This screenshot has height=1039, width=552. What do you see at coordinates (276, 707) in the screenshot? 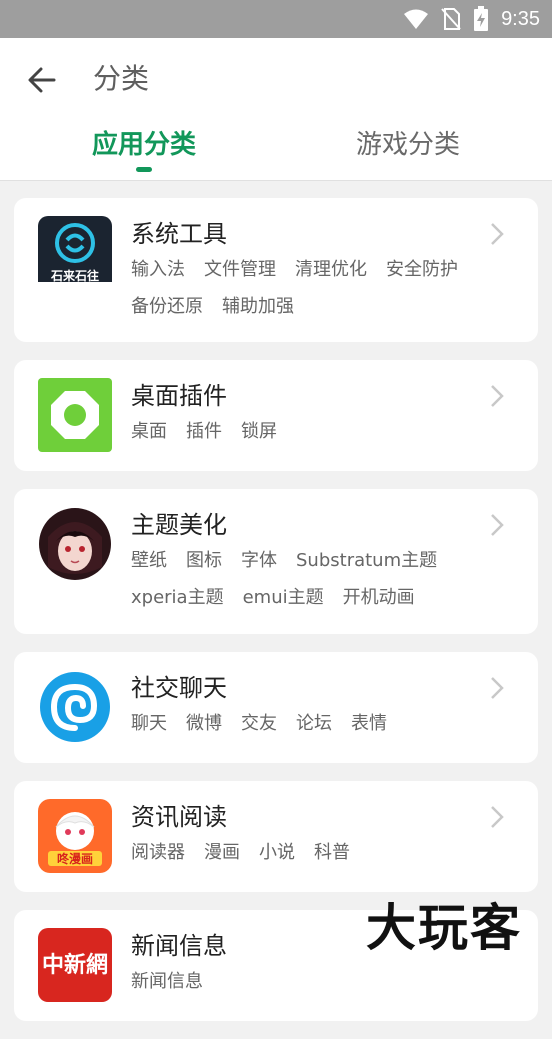
I see `category-card-social: 社交聊天 聊天 微博 交友 论坛 表情` at bounding box center [276, 707].